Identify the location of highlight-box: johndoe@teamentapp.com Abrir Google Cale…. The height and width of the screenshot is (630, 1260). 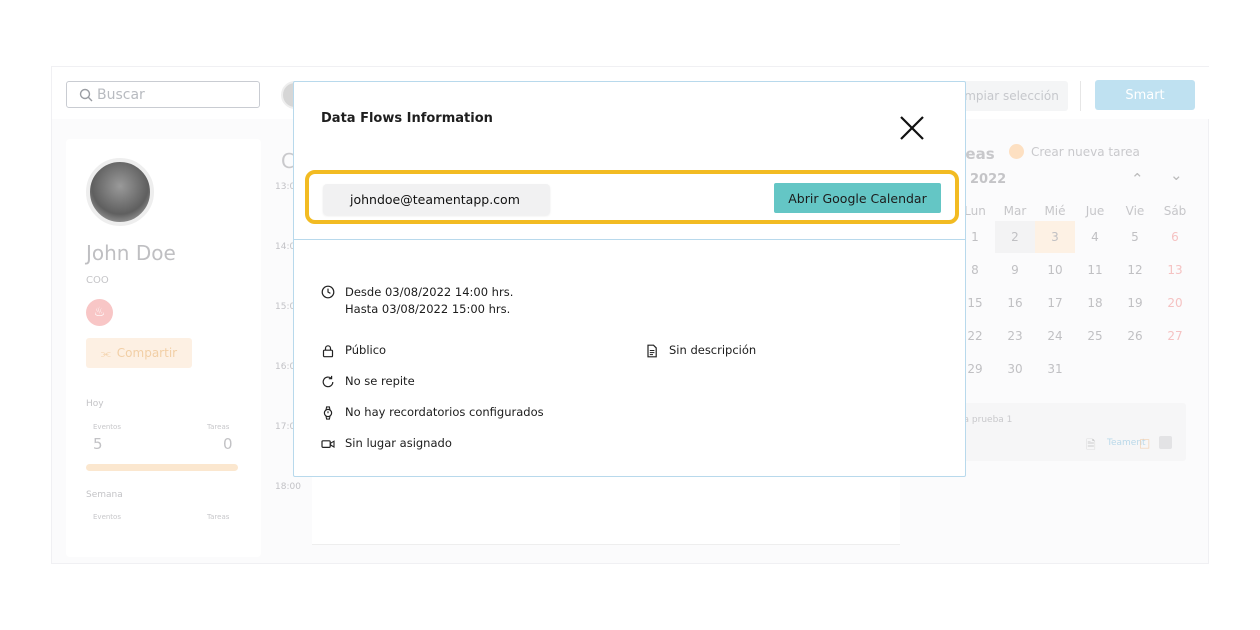
(632, 197).